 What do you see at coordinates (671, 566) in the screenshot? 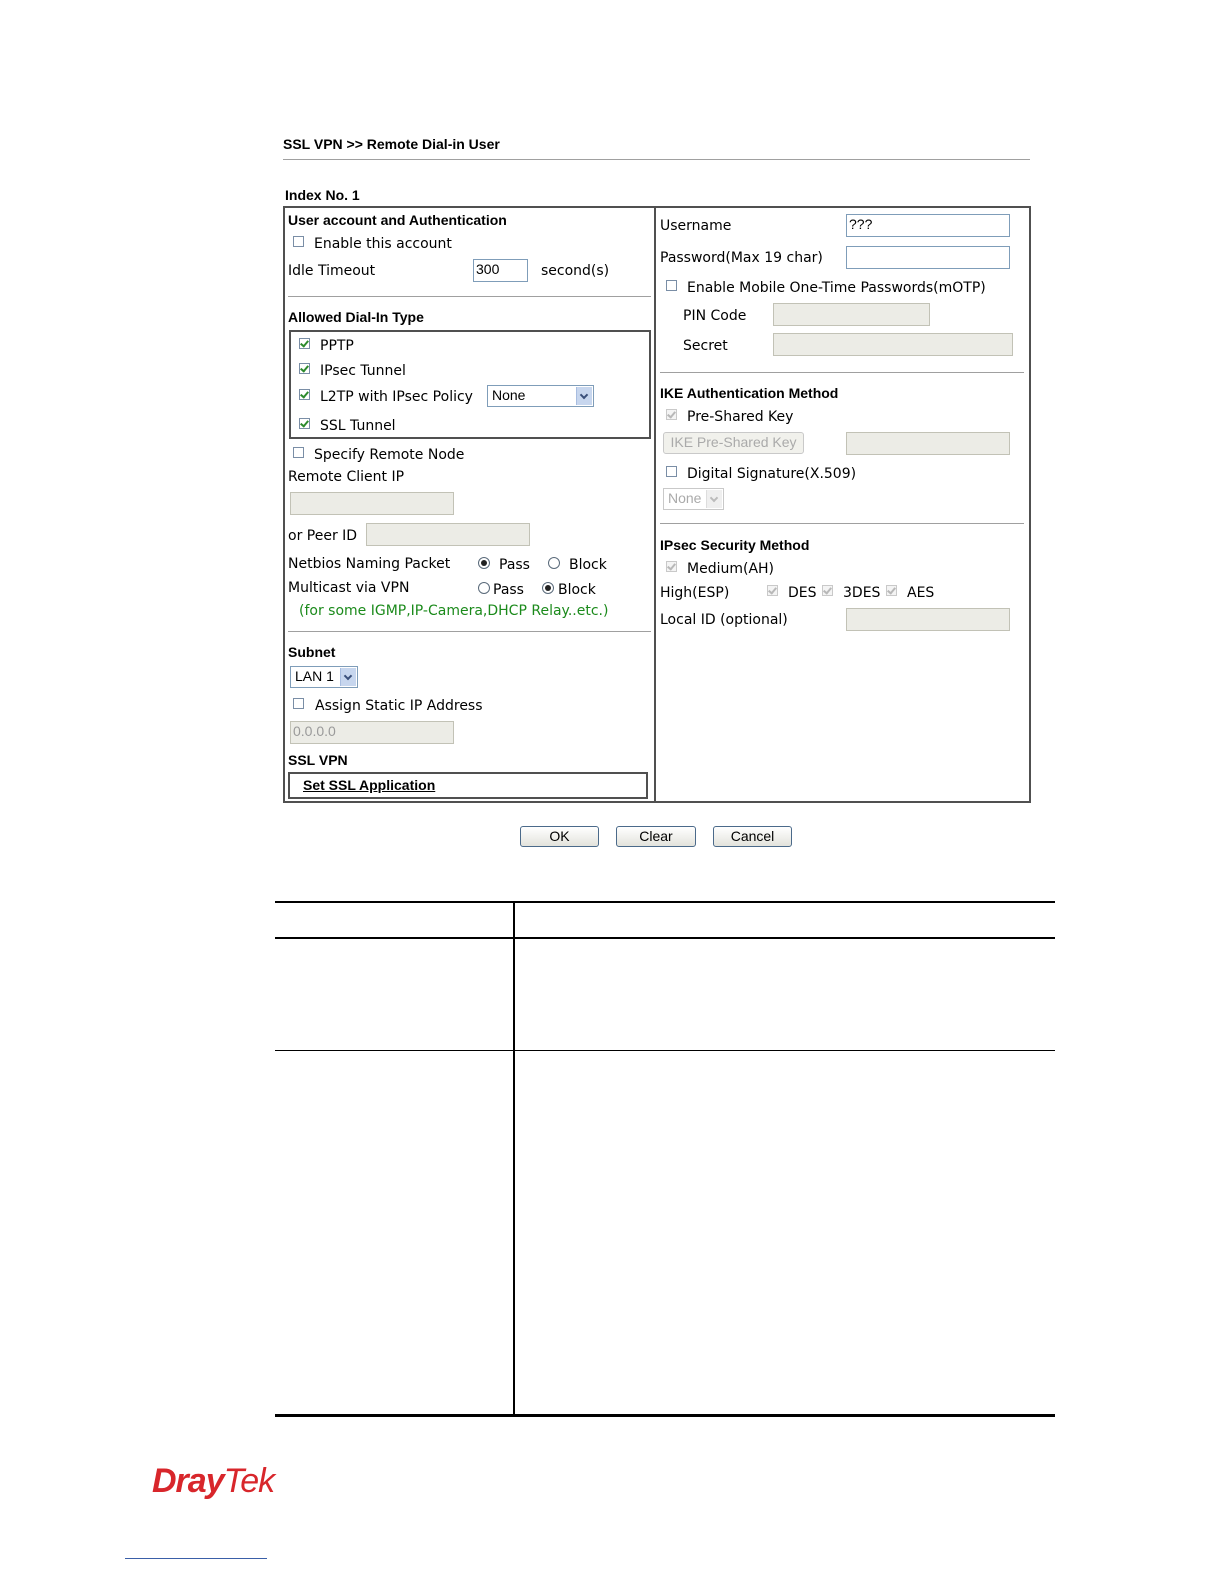
I see `medium-ah-checkbox` at bounding box center [671, 566].